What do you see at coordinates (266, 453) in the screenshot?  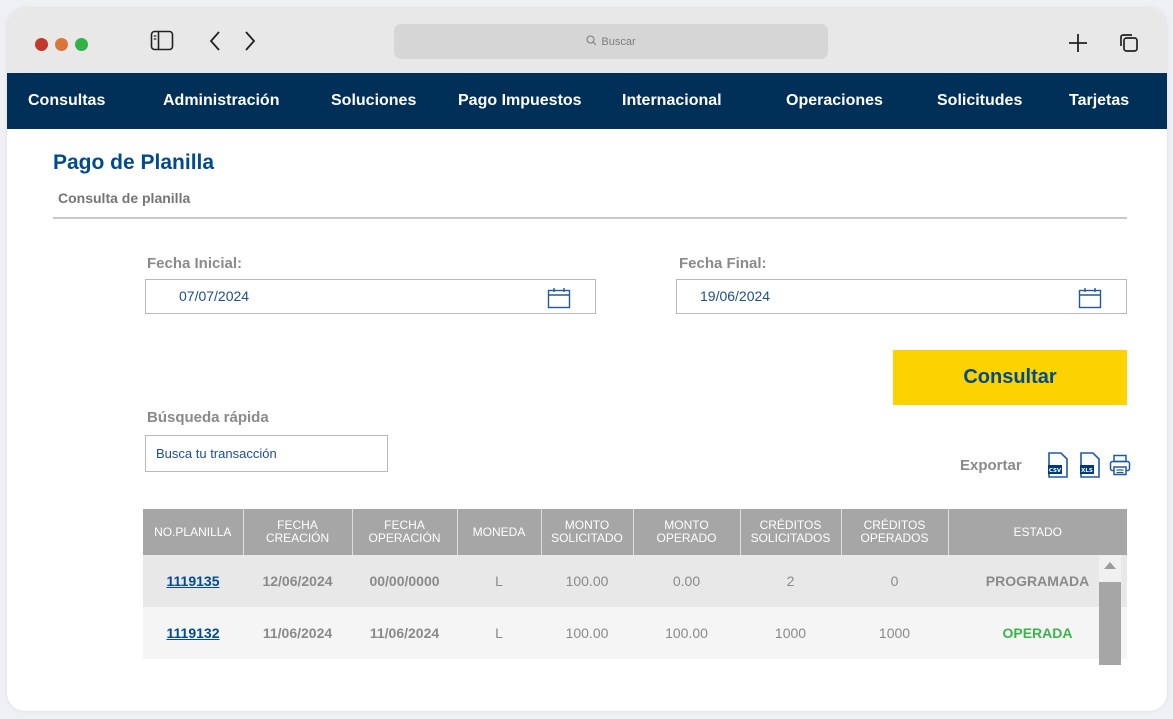 I see `quick-search-input: Busca tu transacción` at bounding box center [266, 453].